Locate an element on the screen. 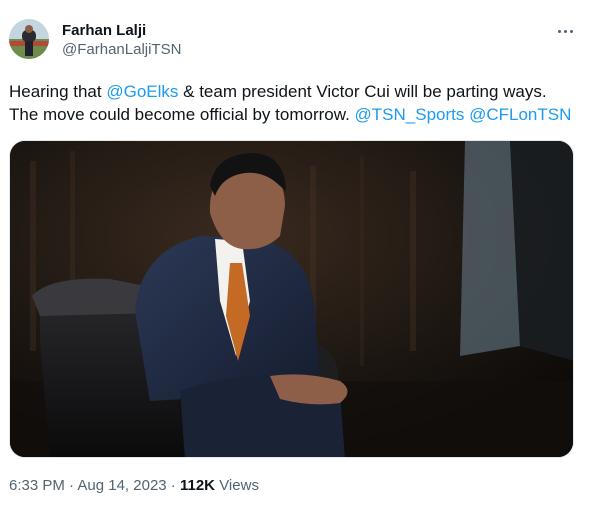 This screenshot has width=590, height=506. timestamp-time: 6:33 PM is located at coordinates (37, 485).